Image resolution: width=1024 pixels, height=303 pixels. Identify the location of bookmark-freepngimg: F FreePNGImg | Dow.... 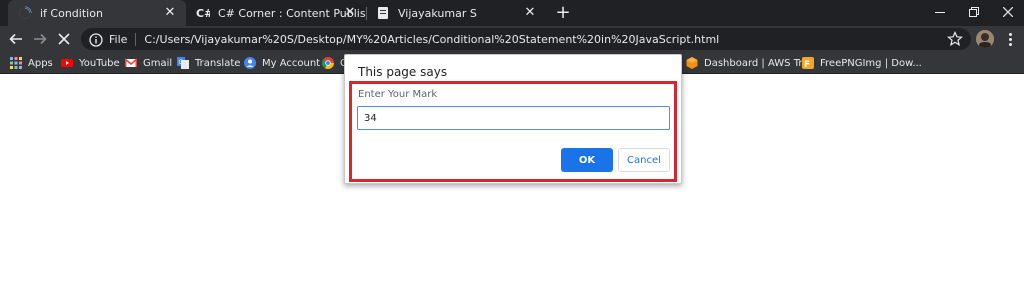
(862, 63).